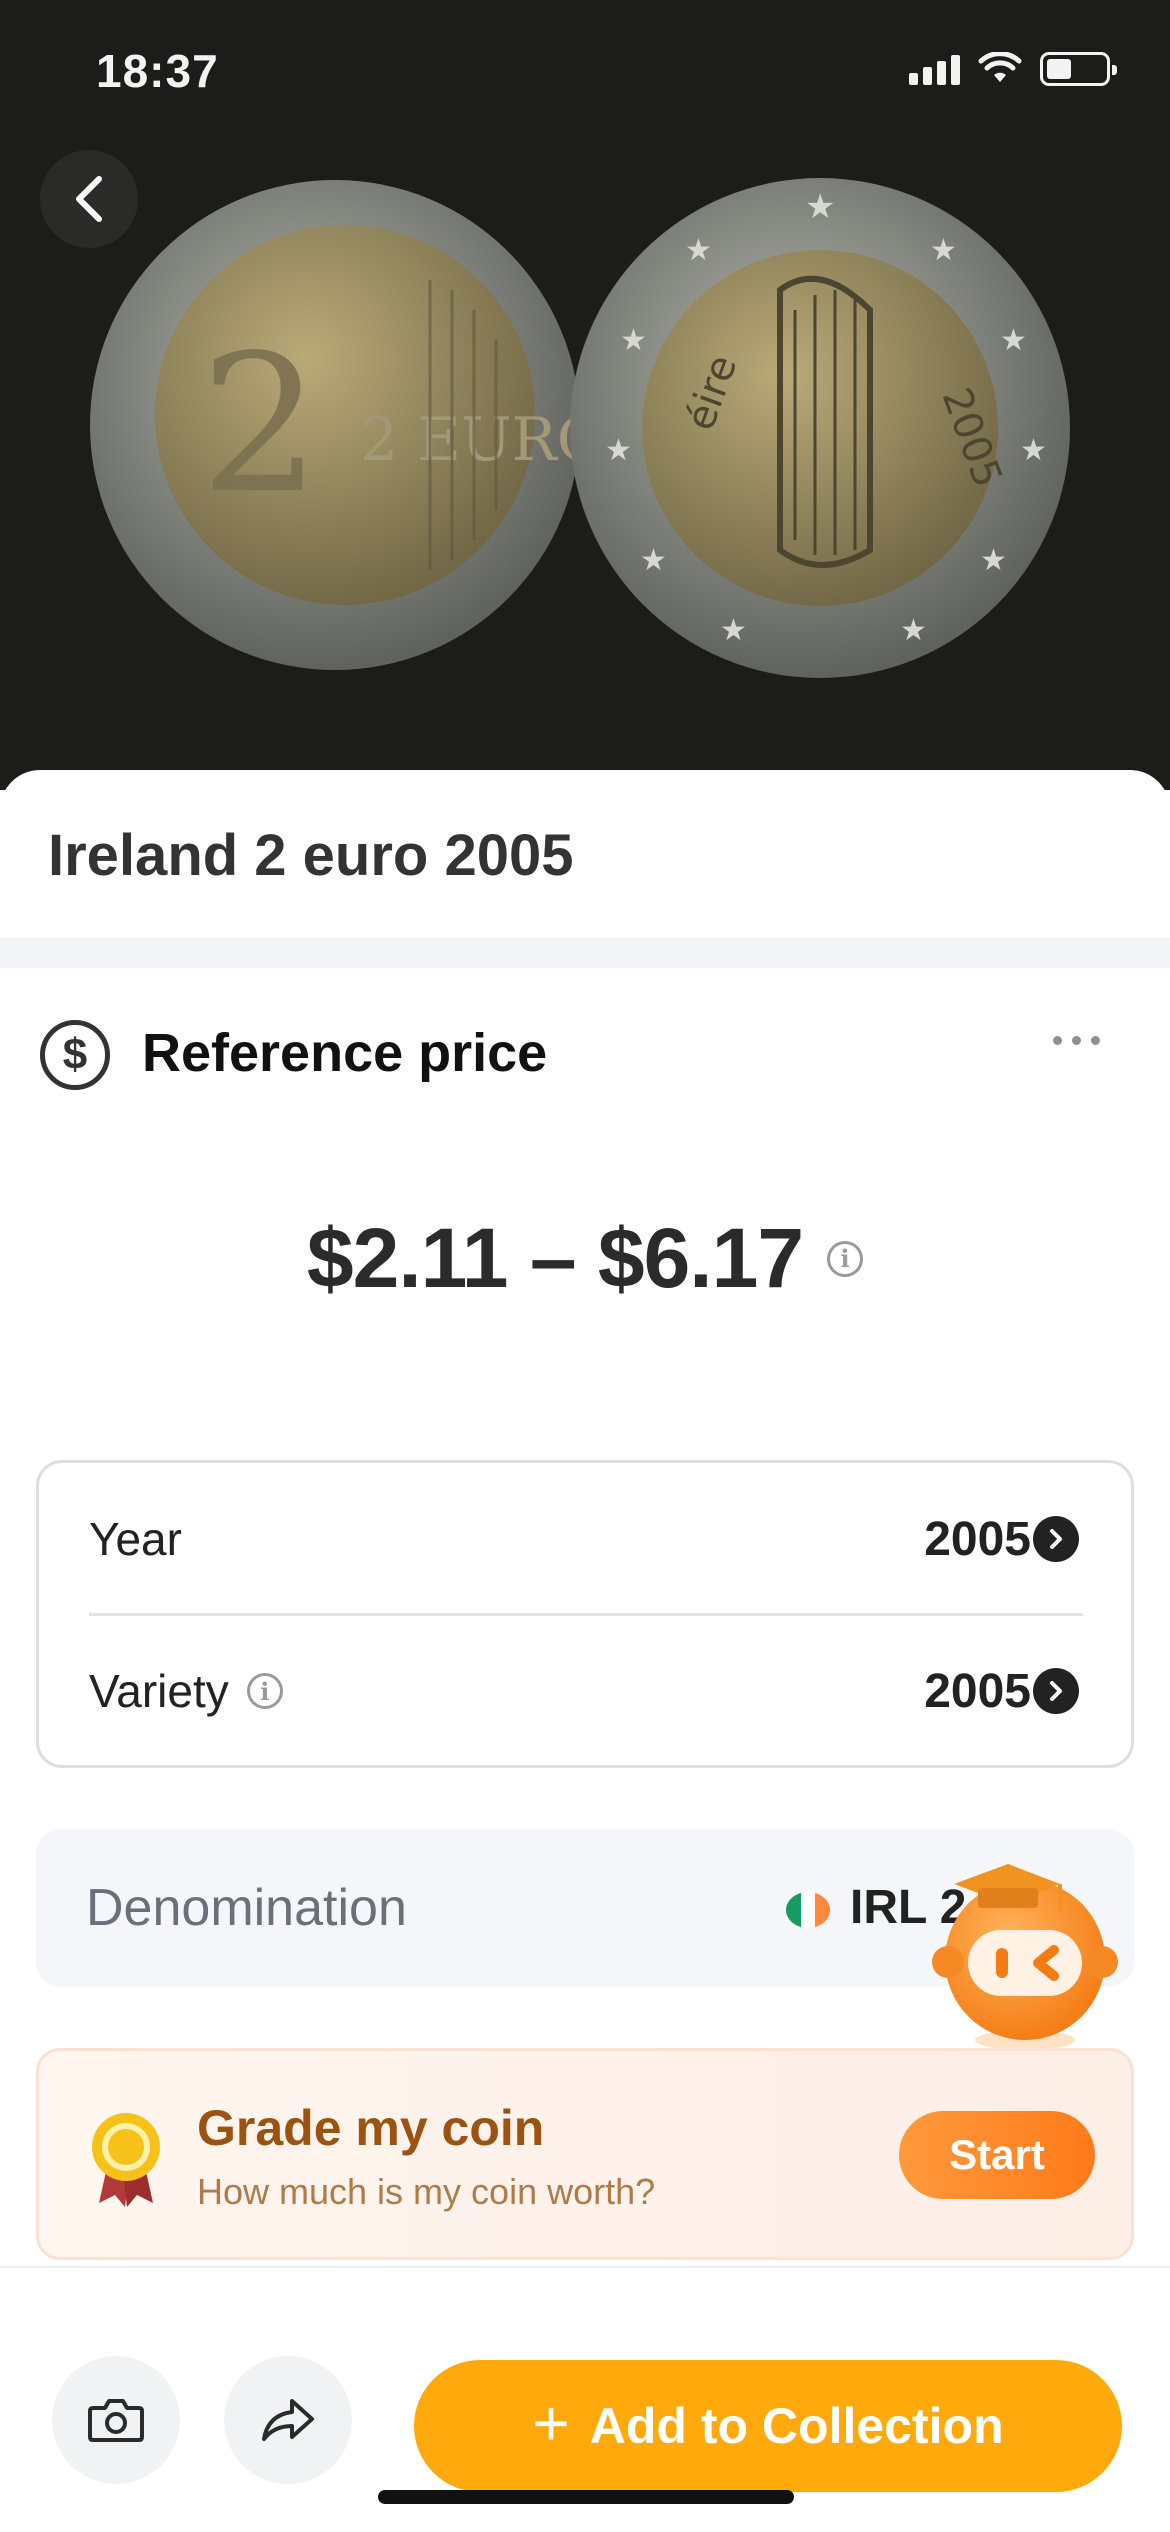  I want to click on ireland-flag-icon, so click(808, 1910).